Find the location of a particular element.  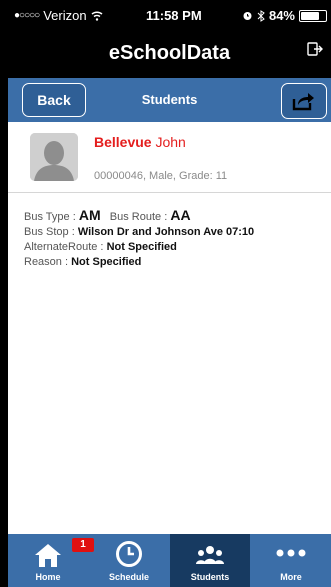

student-name: Bellevue John is located at coordinates (140, 142).